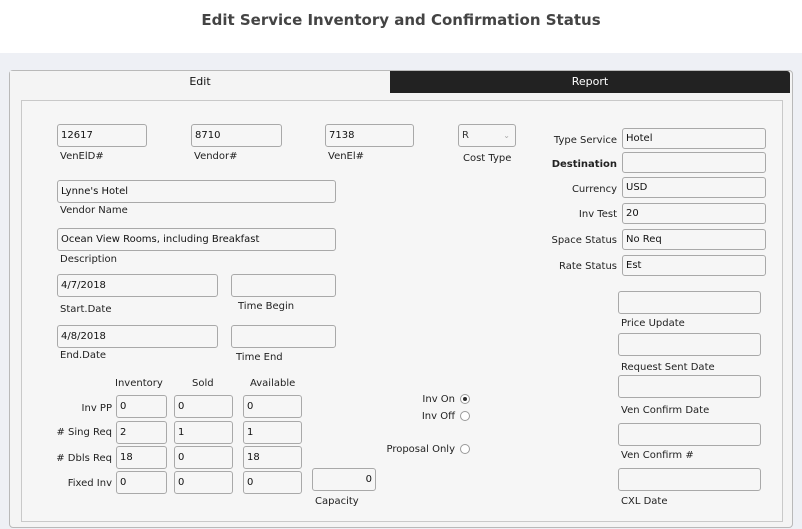 This screenshot has height=529, width=802. I want to click on destination-label: Destination, so click(584, 164).